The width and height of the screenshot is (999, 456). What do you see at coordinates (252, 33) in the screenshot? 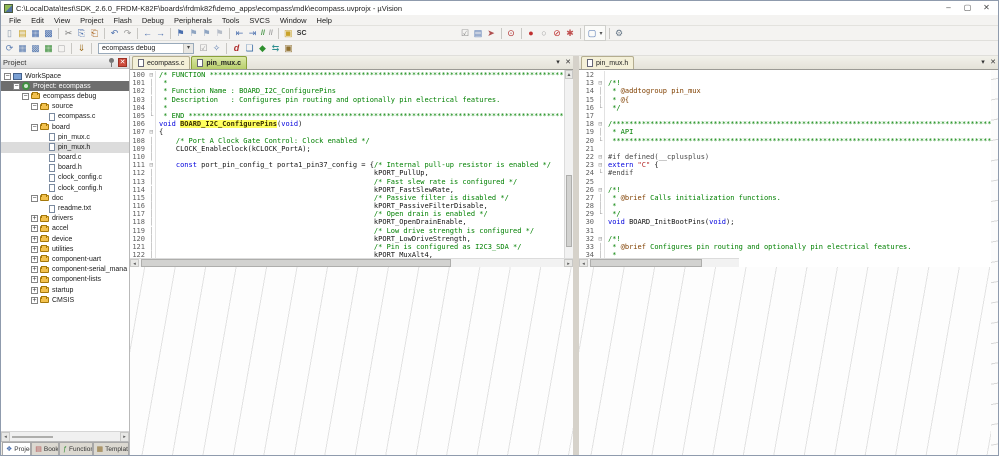
I see `indent-icon: ⇥` at bounding box center [252, 33].